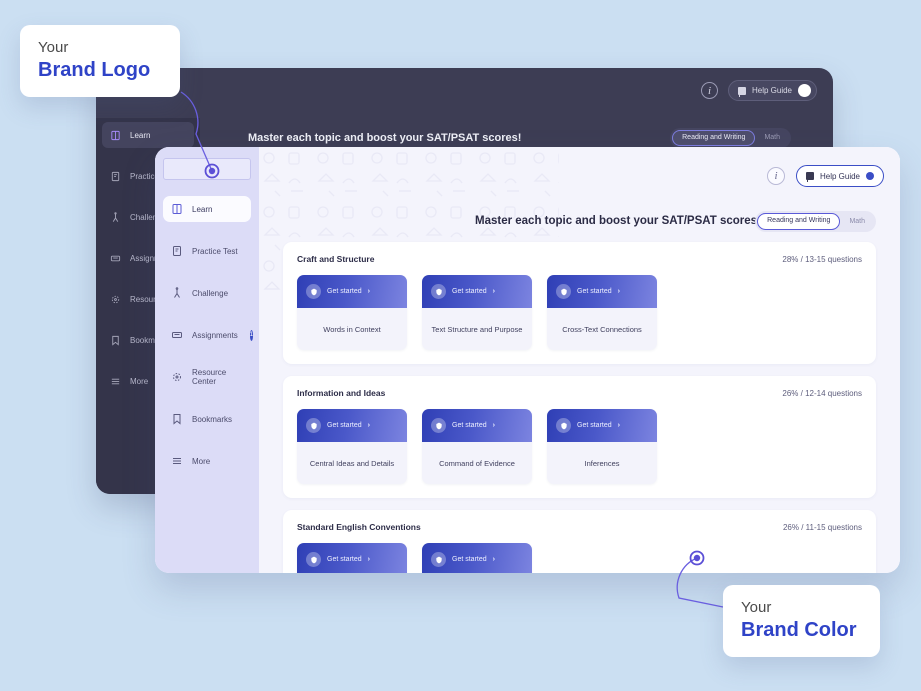 The width and height of the screenshot is (921, 691). What do you see at coordinates (822, 527) in the screenshot?
I see `section-meta: 26% / 11-15 questions` at bounding box center [822, 527].